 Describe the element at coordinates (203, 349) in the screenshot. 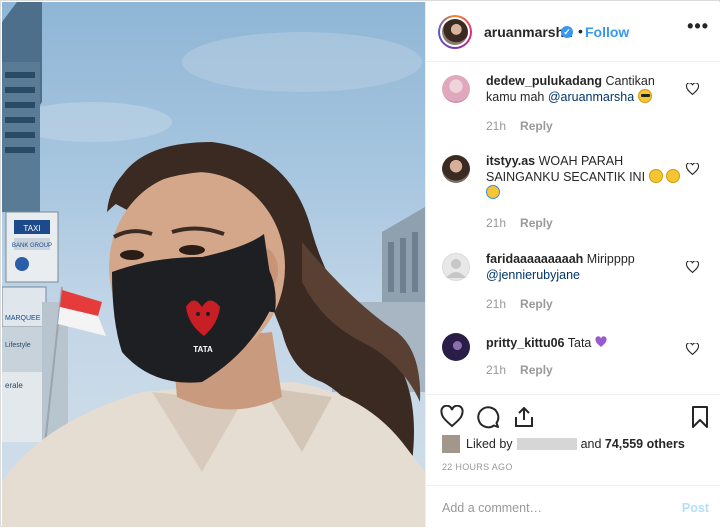

I see `mask-label: TATA` at that location.